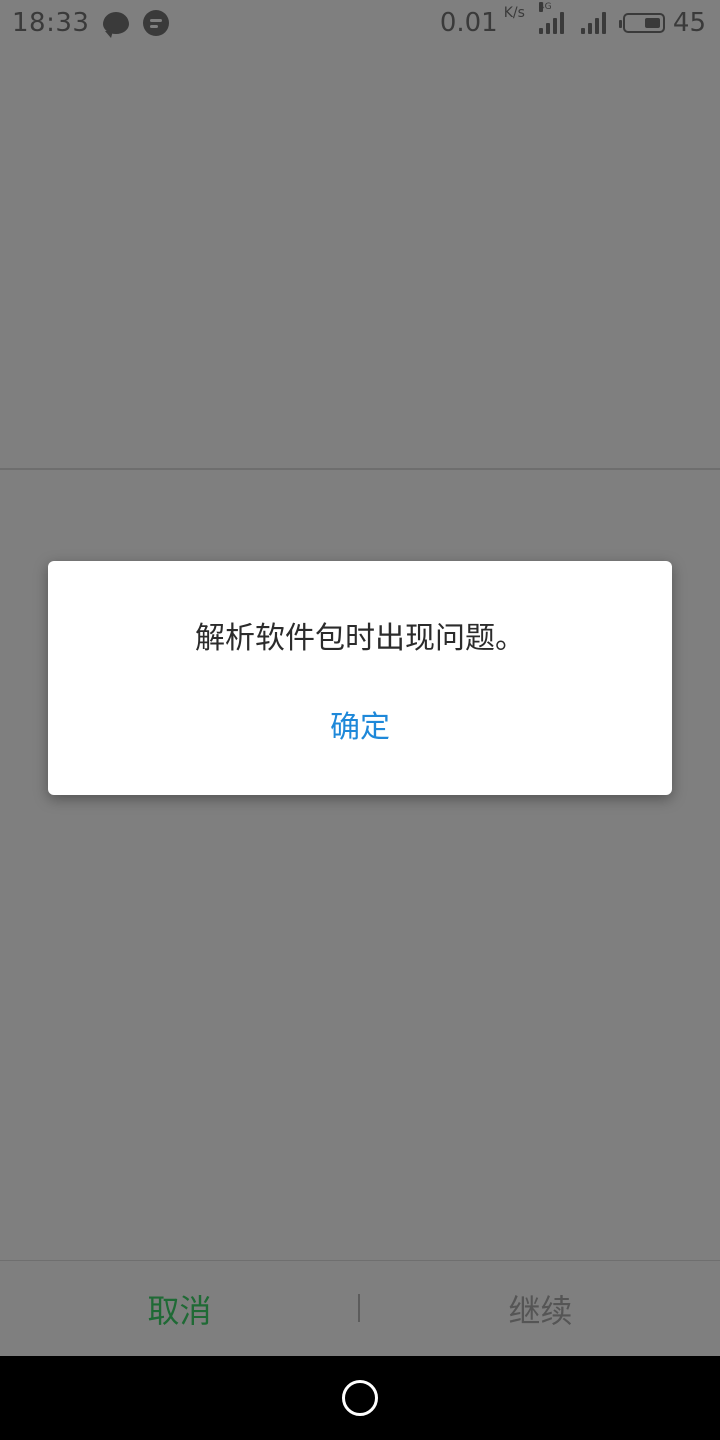  I want to click on network-speed-unit: K/s, so click(514, 13).